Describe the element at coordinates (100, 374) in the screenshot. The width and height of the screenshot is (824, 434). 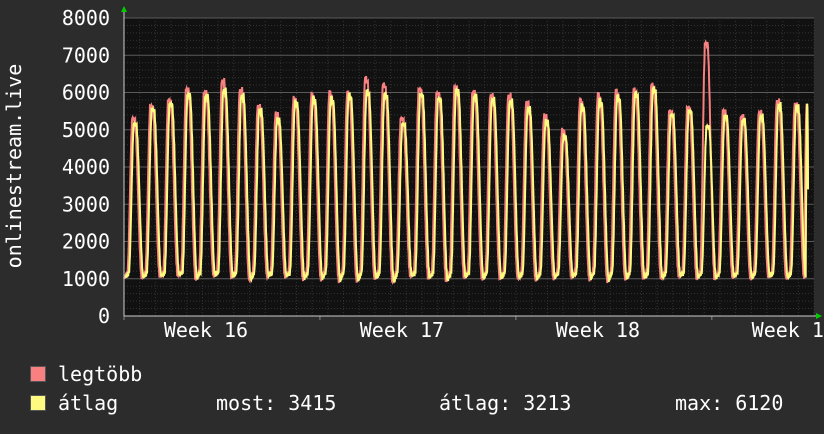
I see `legend-label-max: legtöbb` at that location.